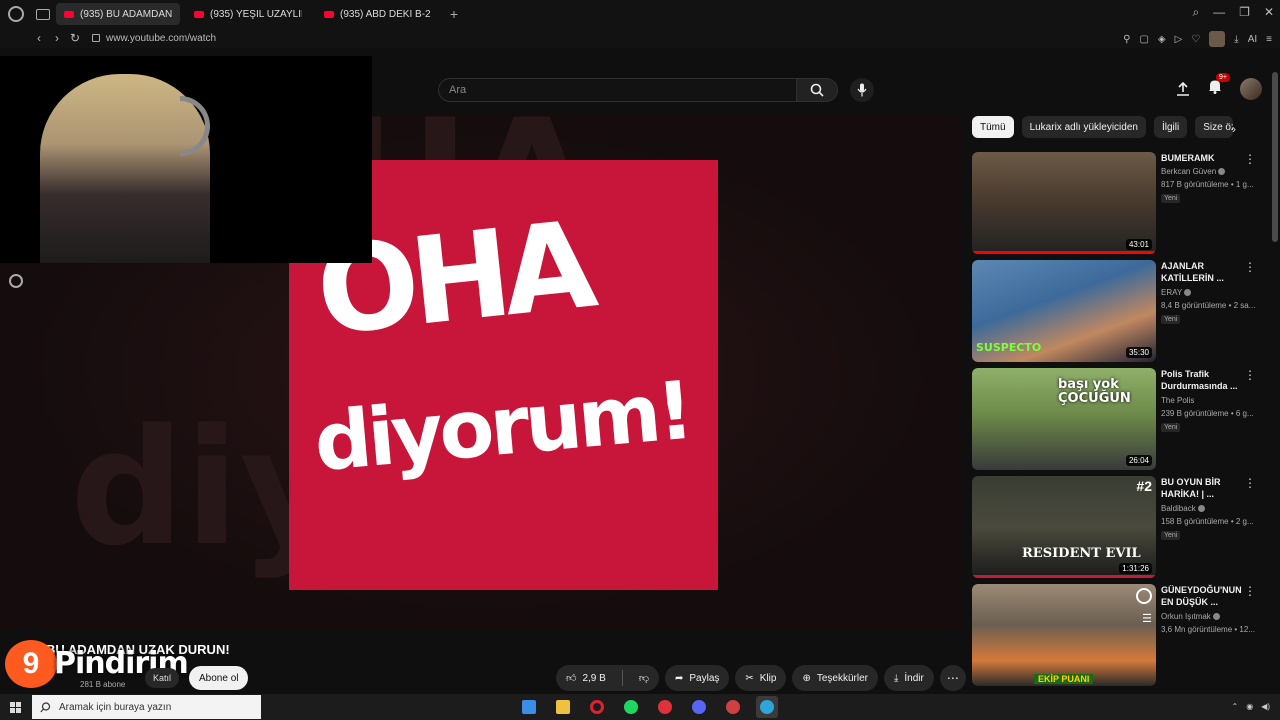 Image resolution: width=1280 pixels, height=720 pixels. I want to click on new-tab-button: +, so click(454, 14).